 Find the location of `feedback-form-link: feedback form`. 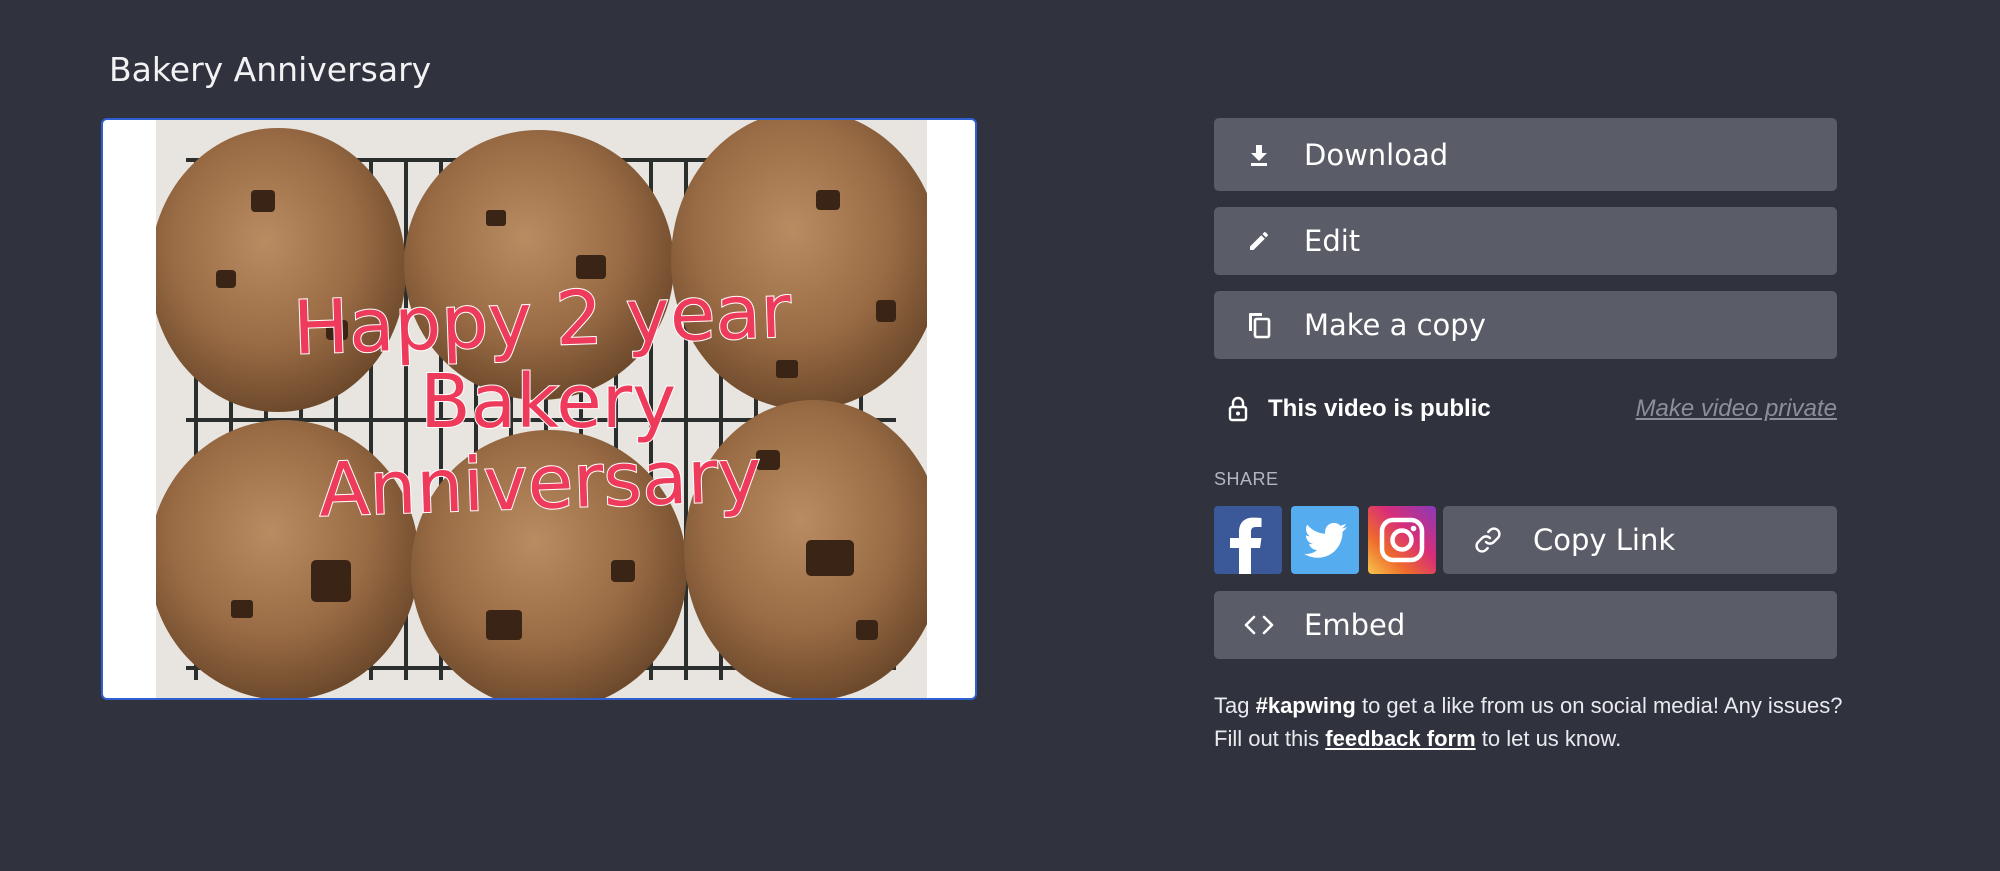

feedback-form-link: feedback form is located at coordinates (1400, 738).